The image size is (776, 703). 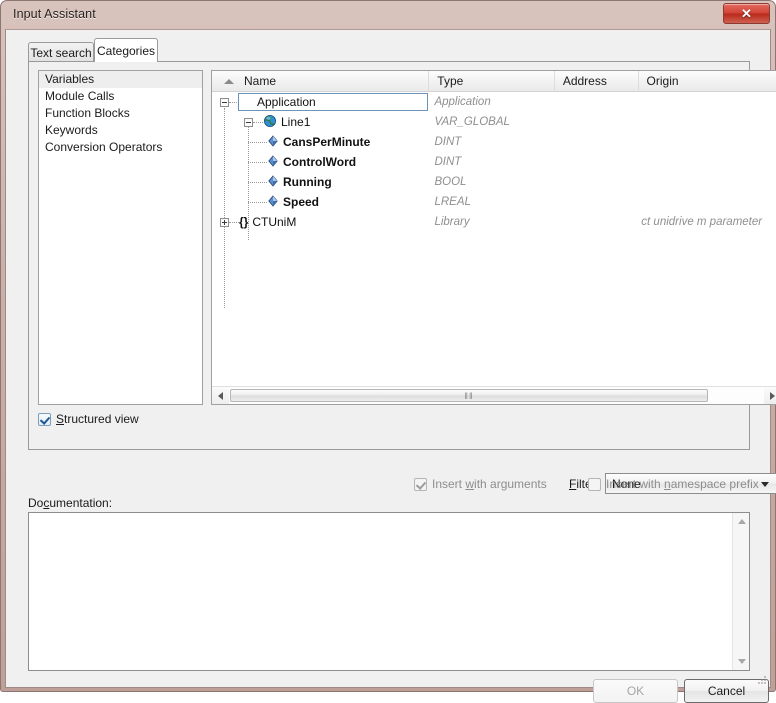 What do you see at coordinates (270, 122) in the screenshot?
I see `globe-icon` at bounding box center [270, 122].